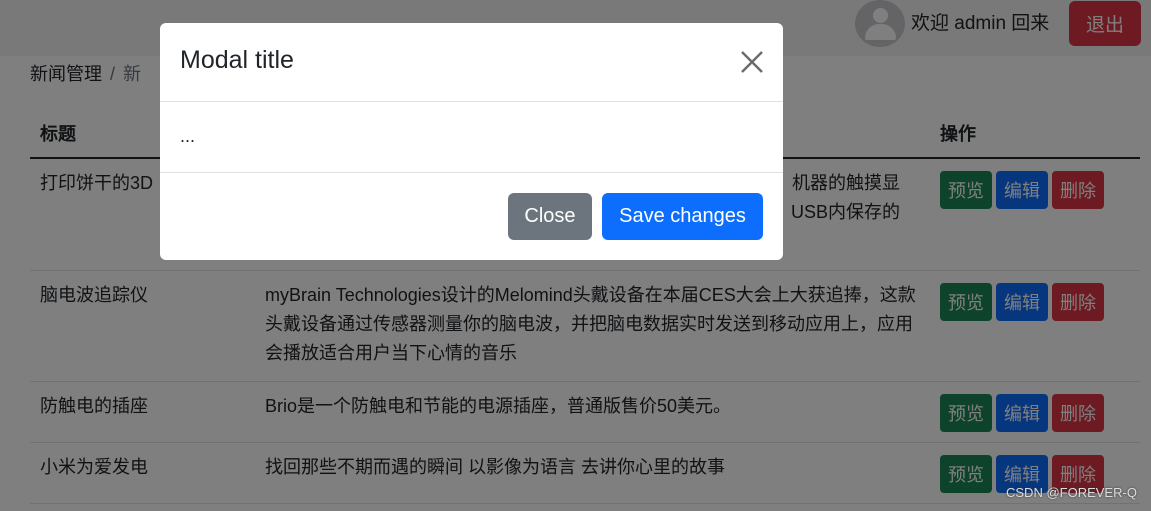 The image size is (1151, 511). Describe the element at coordinates (550, 216) in the screenshot. I see `close-button: Close` at that location.